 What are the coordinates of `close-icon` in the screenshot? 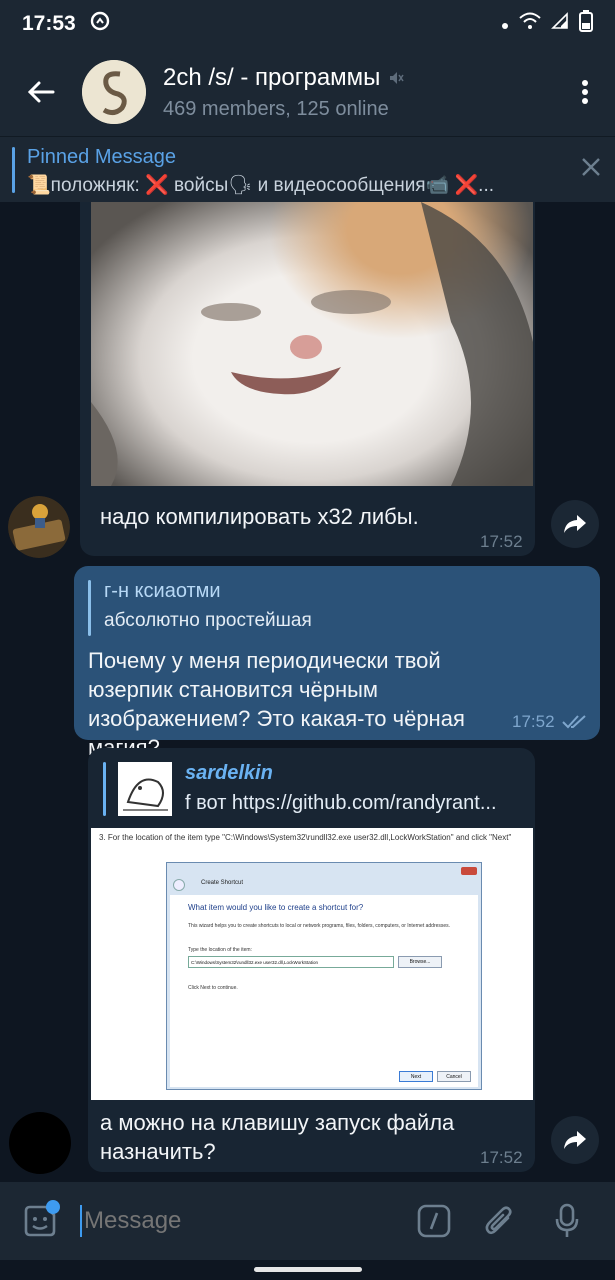 It's located at (591, 167).